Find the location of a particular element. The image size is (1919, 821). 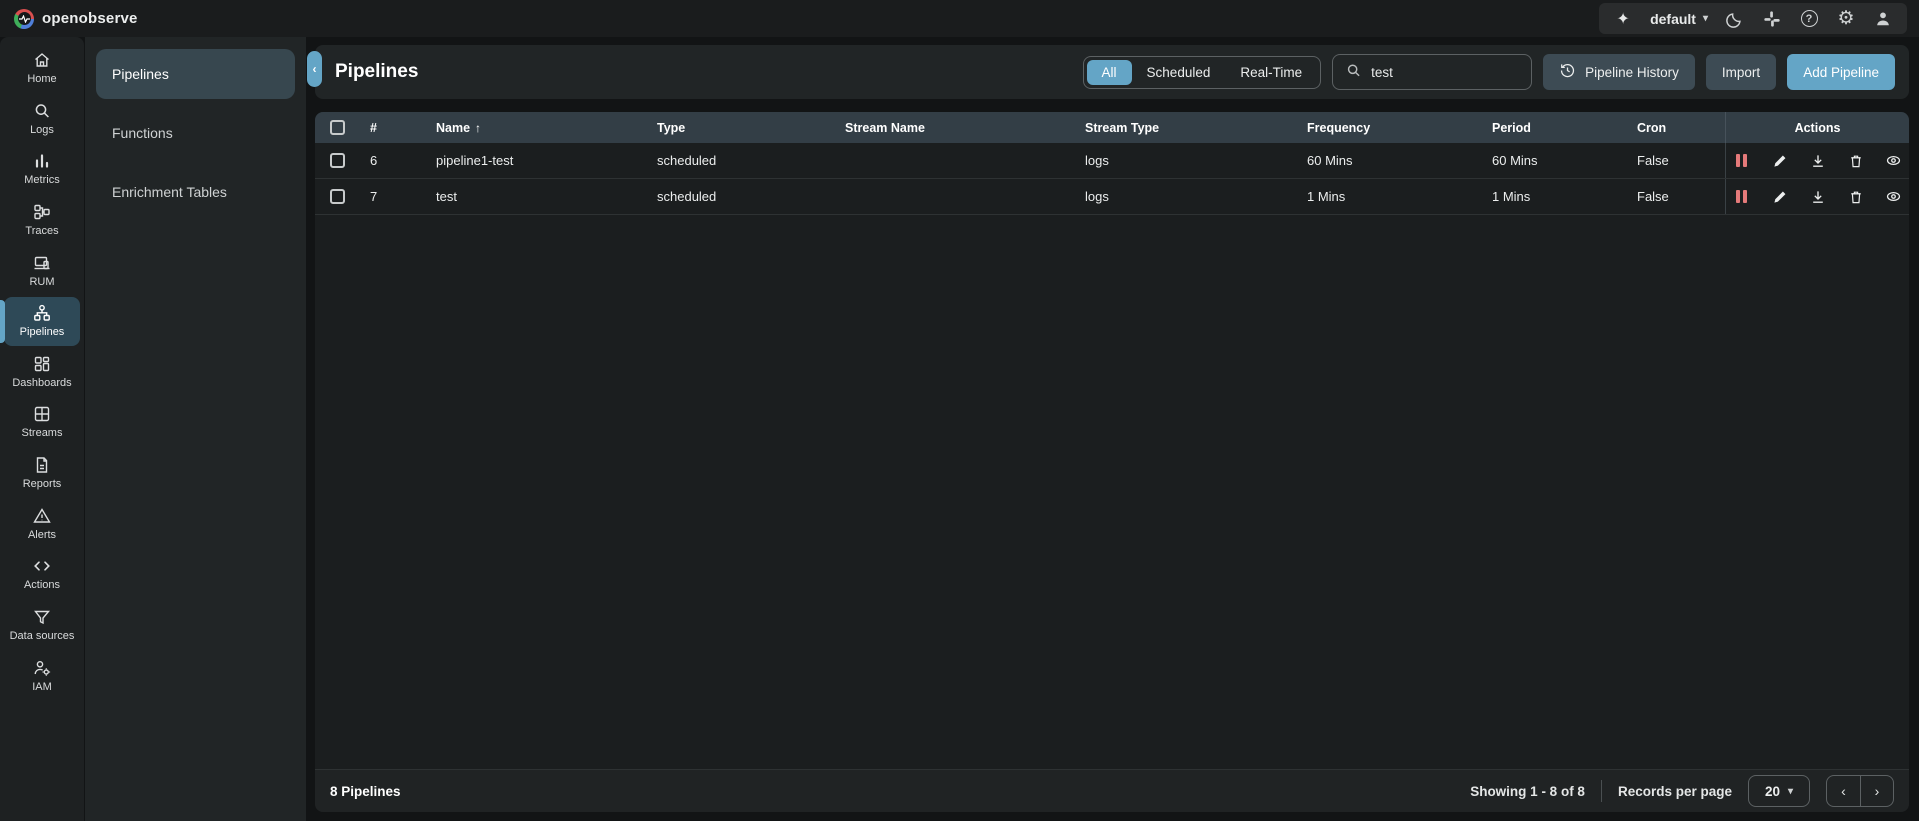

sidebar-item-logs: Logs is located at coordinates (42, 119).